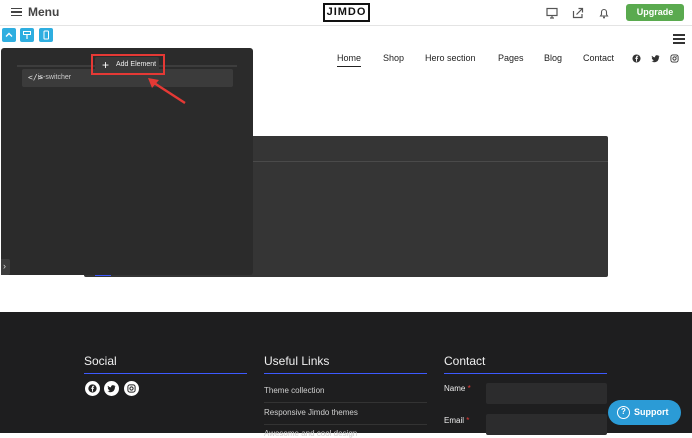  What do you see at coordinates (598, 58) in the screenshot?
I see `nav-contact: Contact` at bounding box center [598, 58].